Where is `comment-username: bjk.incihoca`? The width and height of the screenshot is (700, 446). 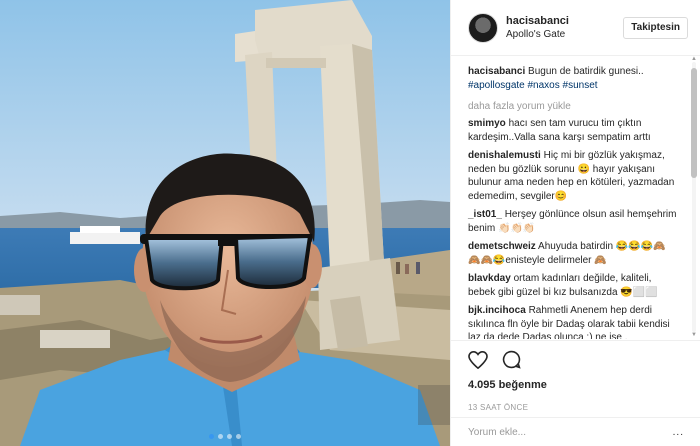
comment-username: bjk.incihoca is located at coordinates (497, 310).